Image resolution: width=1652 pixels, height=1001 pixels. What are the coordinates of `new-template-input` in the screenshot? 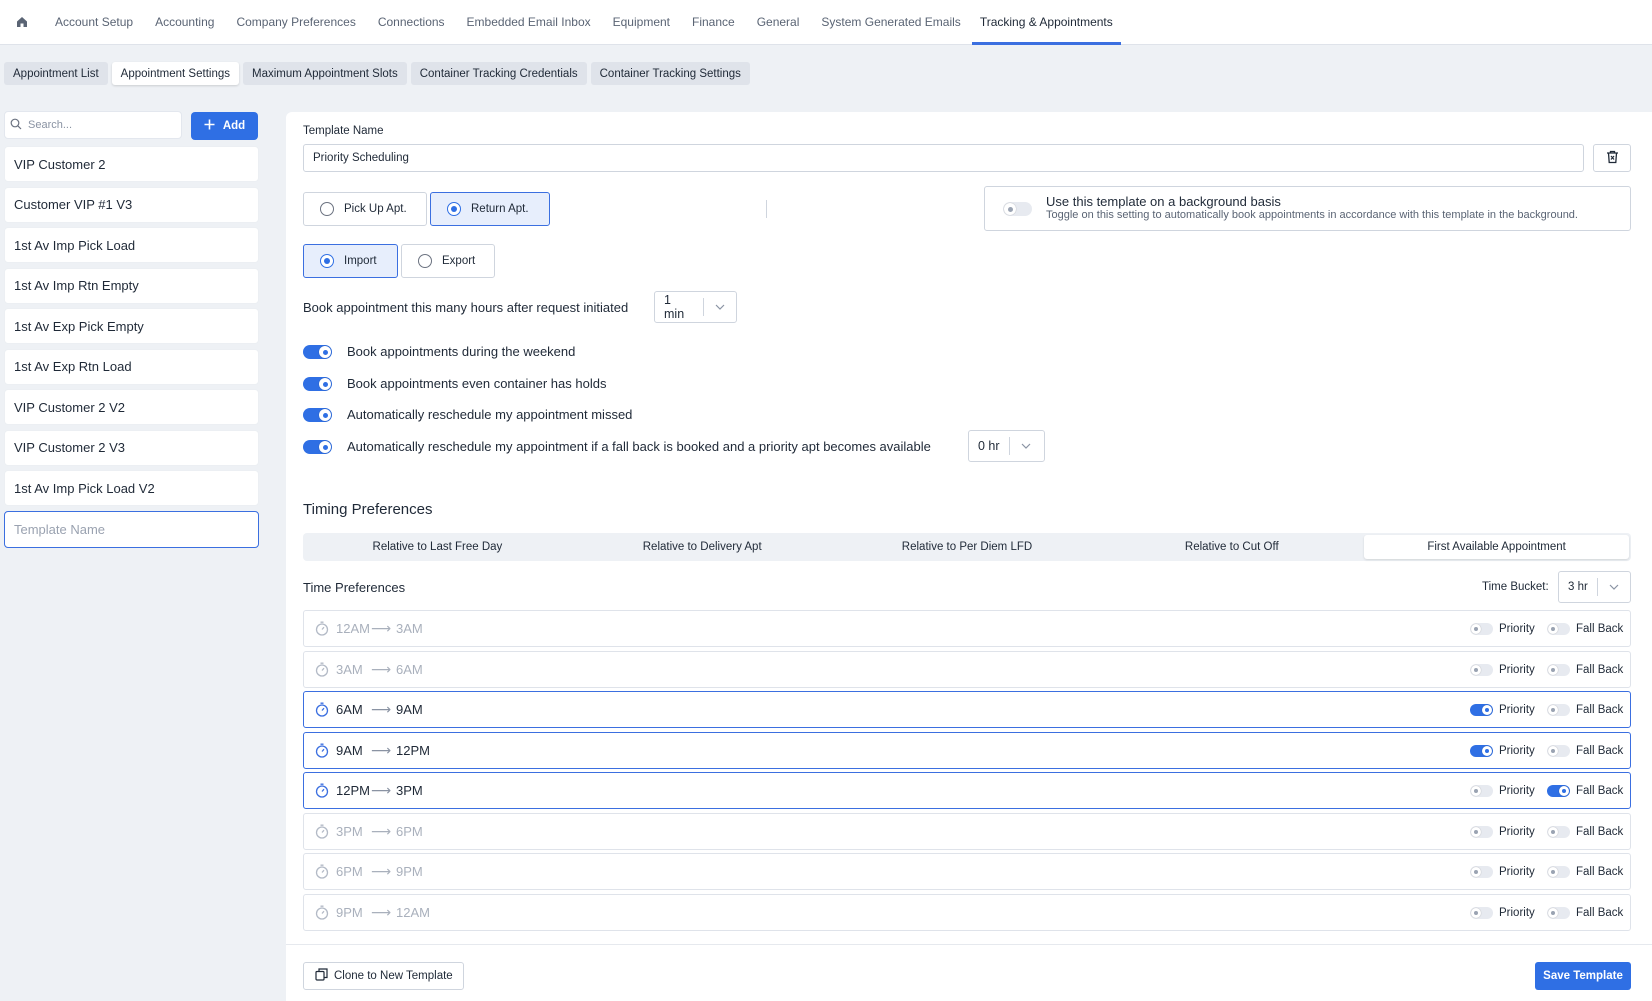 It's located at (129, 529).